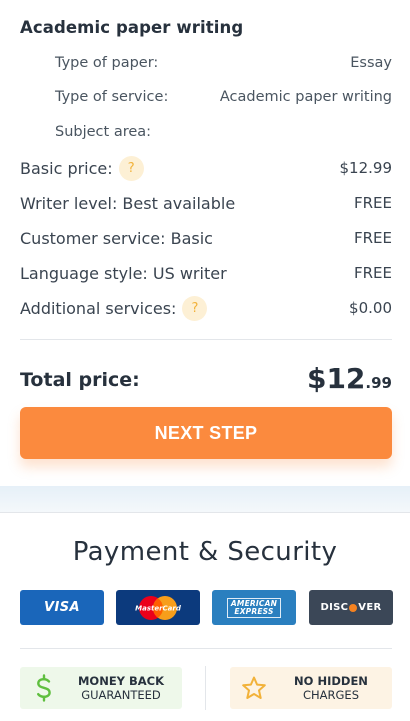 Image resolution: width=410 pixels, height=721 pixels. Describe the element at coordinates (121, 681) in the screenshot. I see `money-back-line1: MONEY BACK` at that location.